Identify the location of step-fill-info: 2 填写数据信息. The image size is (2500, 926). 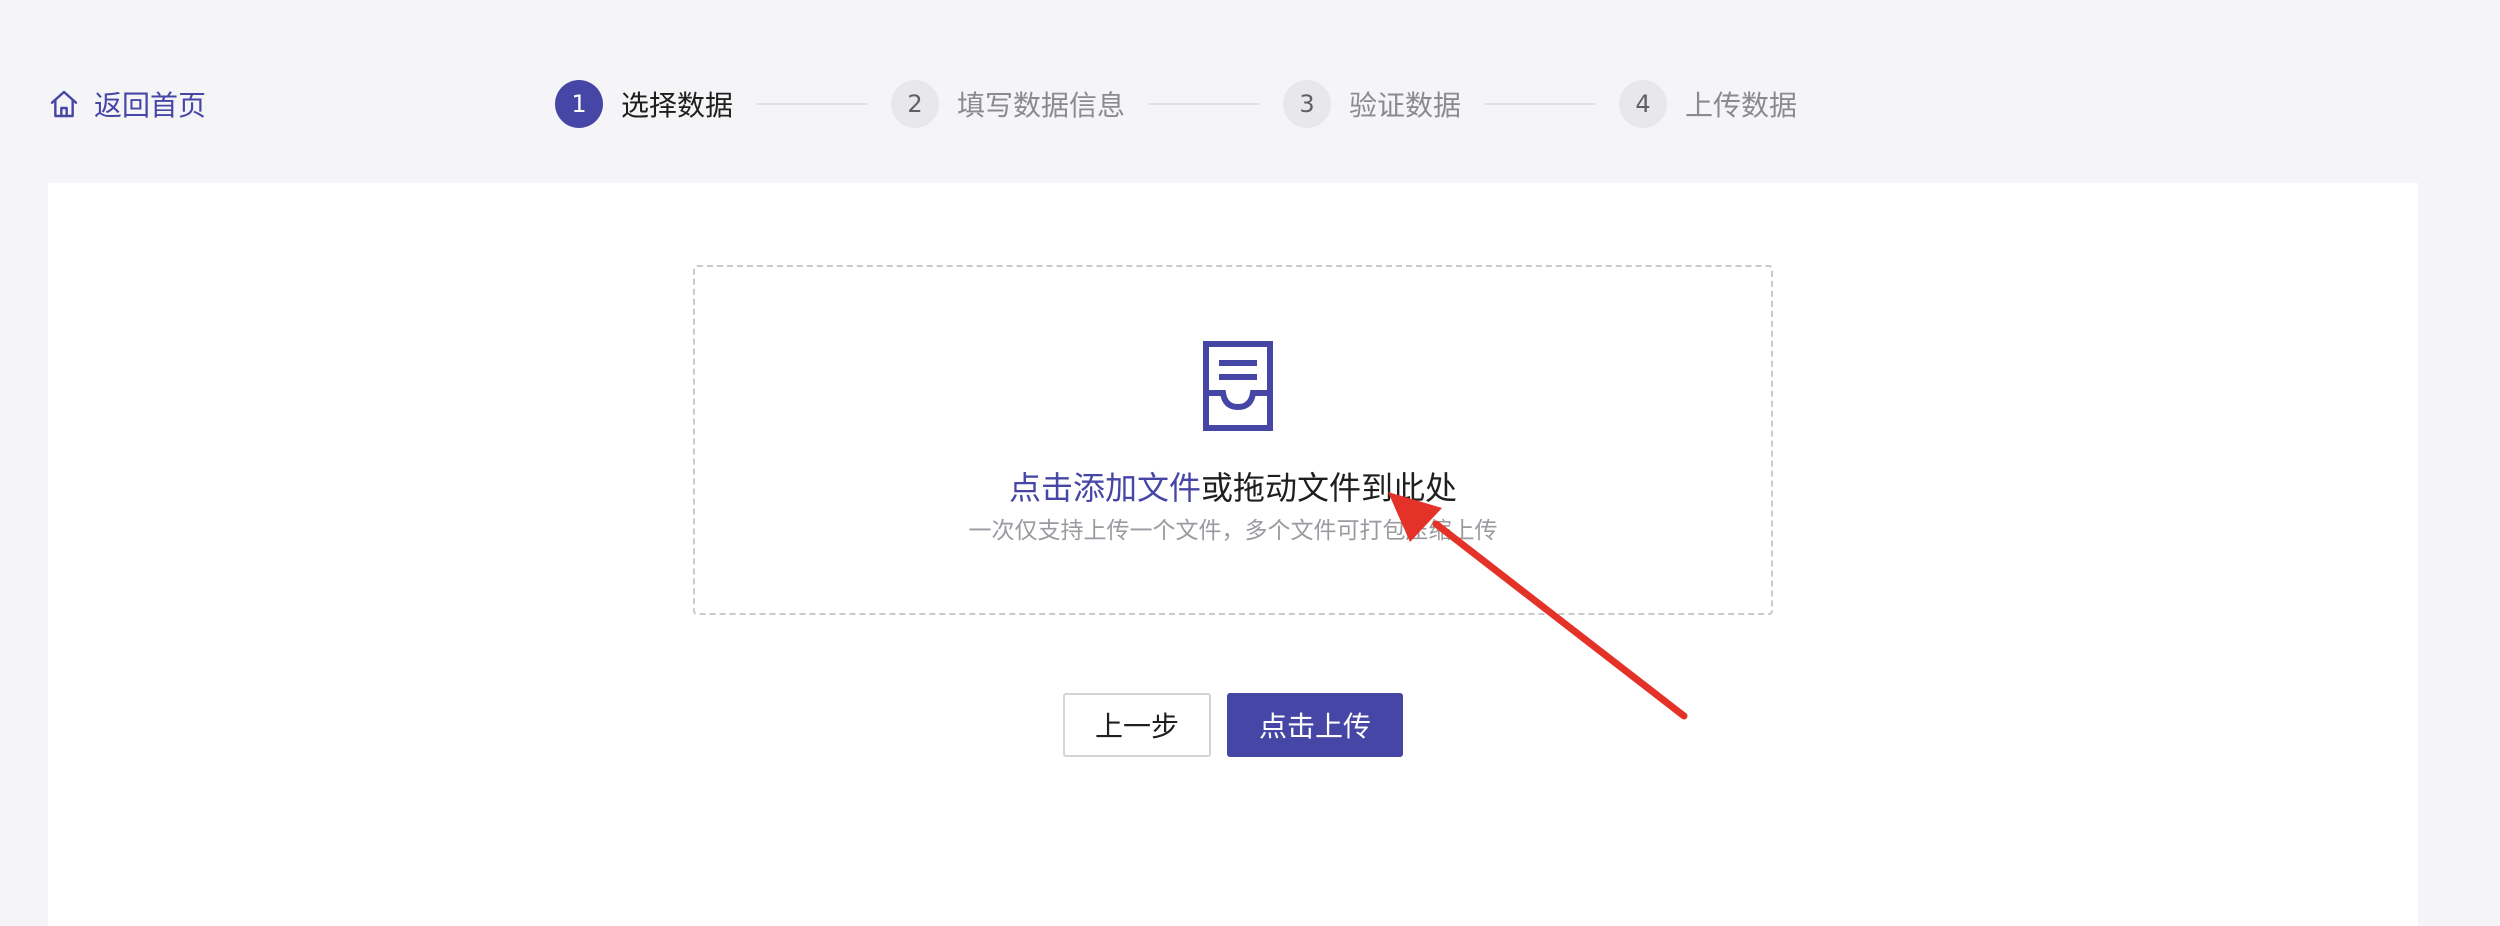
(1008, 104).